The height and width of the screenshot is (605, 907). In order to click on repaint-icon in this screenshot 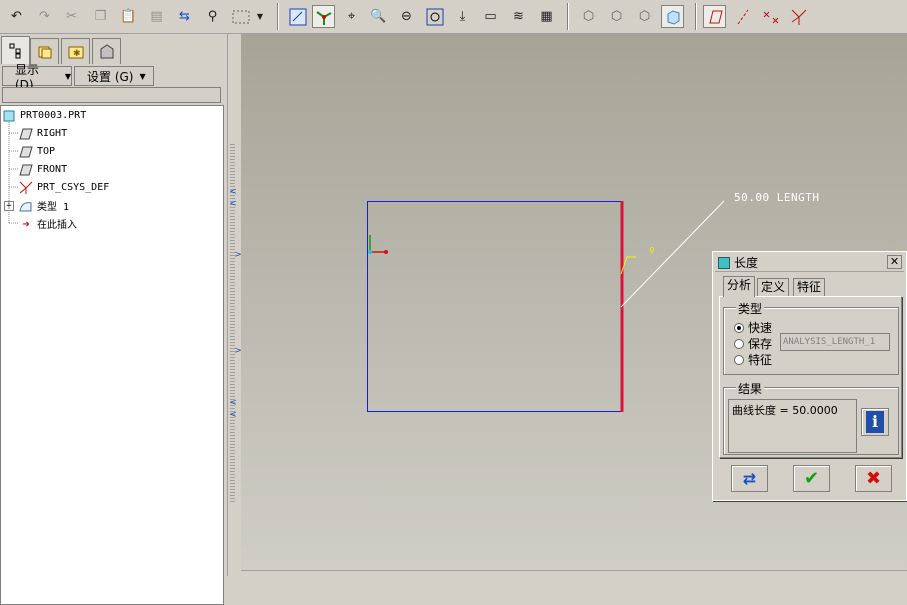, I will do `click(297, 16)`.